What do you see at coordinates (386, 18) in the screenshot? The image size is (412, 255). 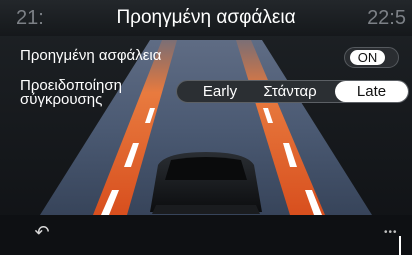 I see `clock-right: 22:5` at bounding box center [386, 18].